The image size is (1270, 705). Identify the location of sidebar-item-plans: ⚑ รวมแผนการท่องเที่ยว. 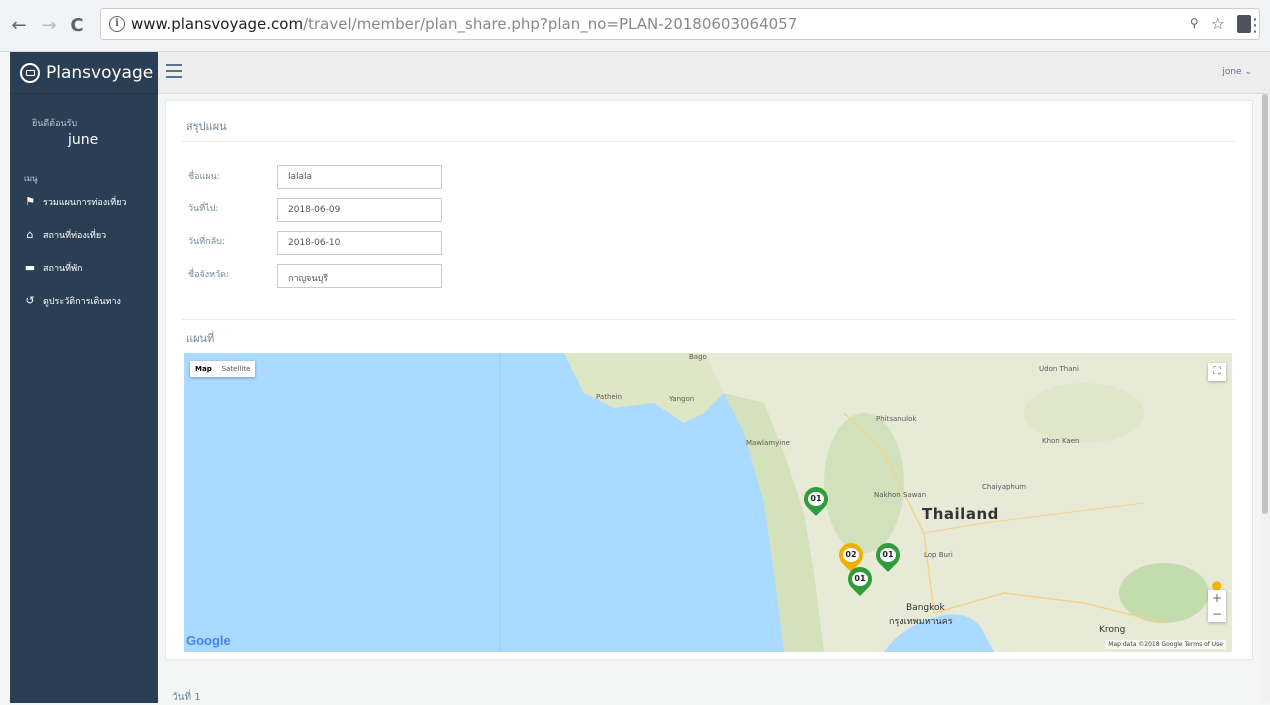
(84, 201).